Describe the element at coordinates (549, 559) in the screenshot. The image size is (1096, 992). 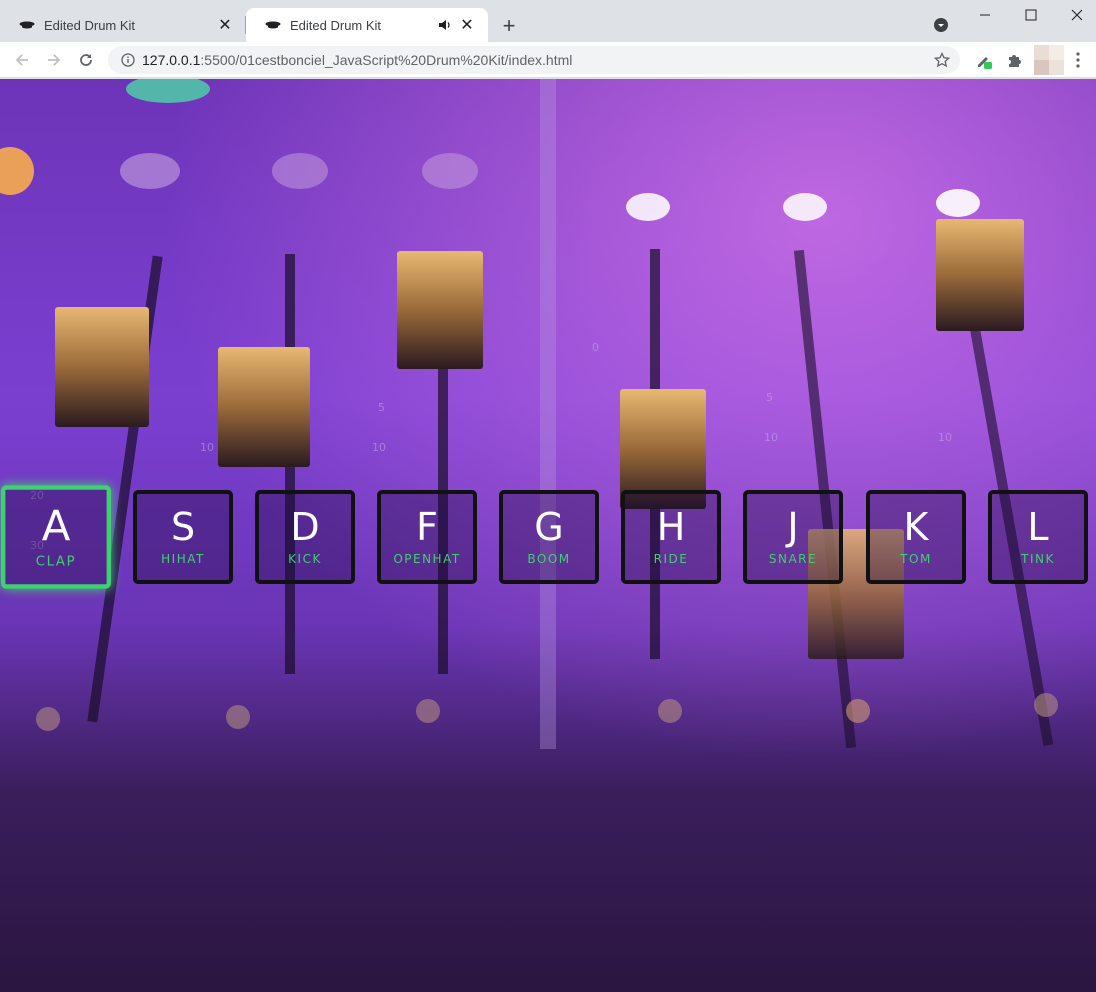
I see `key-sound-label: boom` at that location.